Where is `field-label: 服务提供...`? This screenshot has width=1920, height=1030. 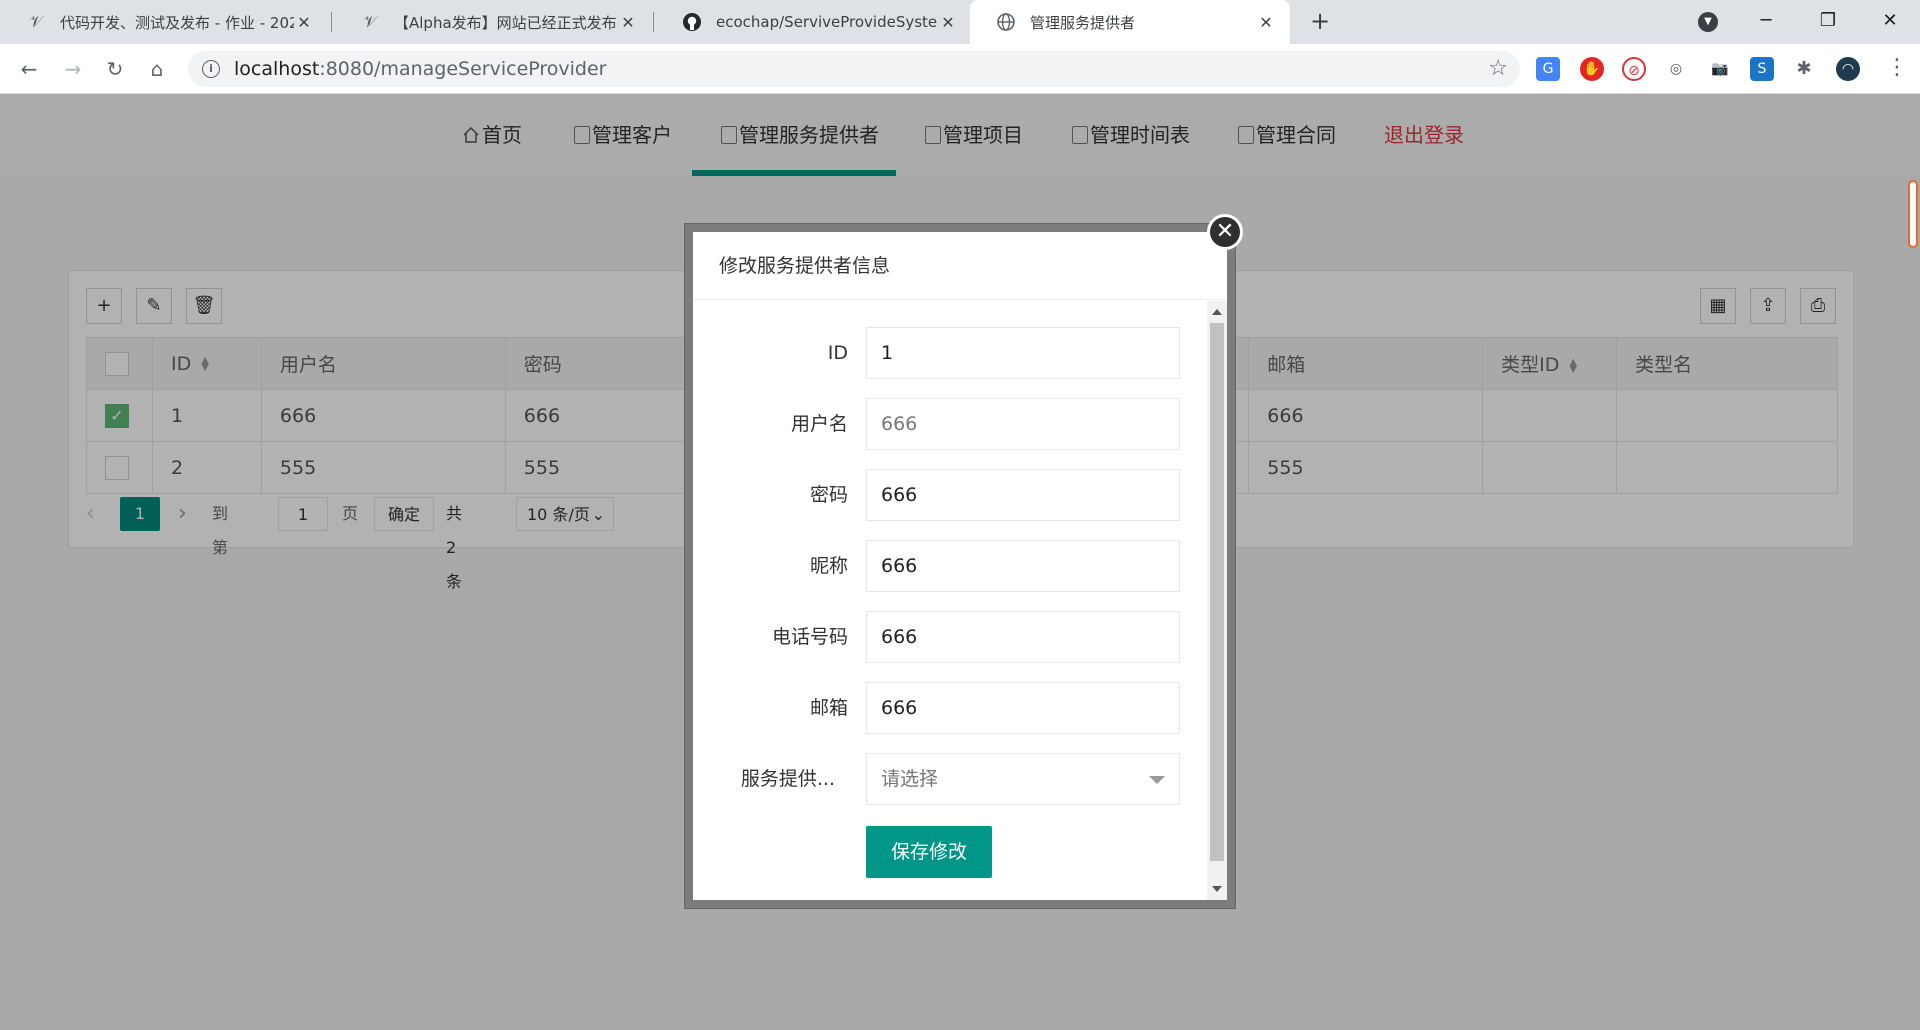 field-label: 服务提供... is located at coordinates (787, 779).